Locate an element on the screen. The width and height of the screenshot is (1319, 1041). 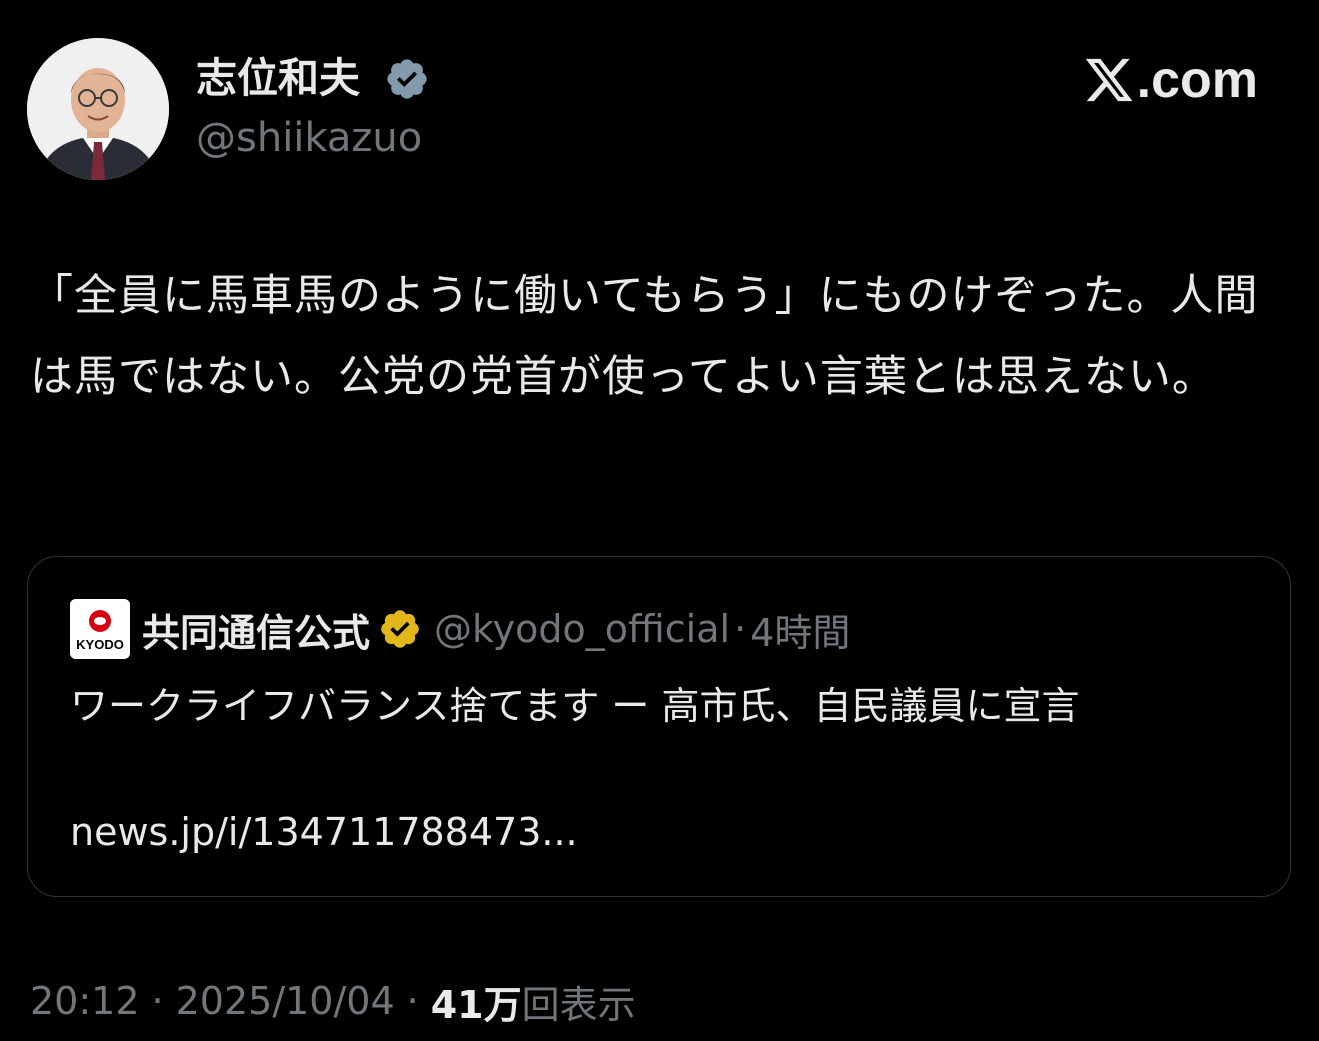
quote-timestamp: 4時間 is located at coordinates (800, 629).